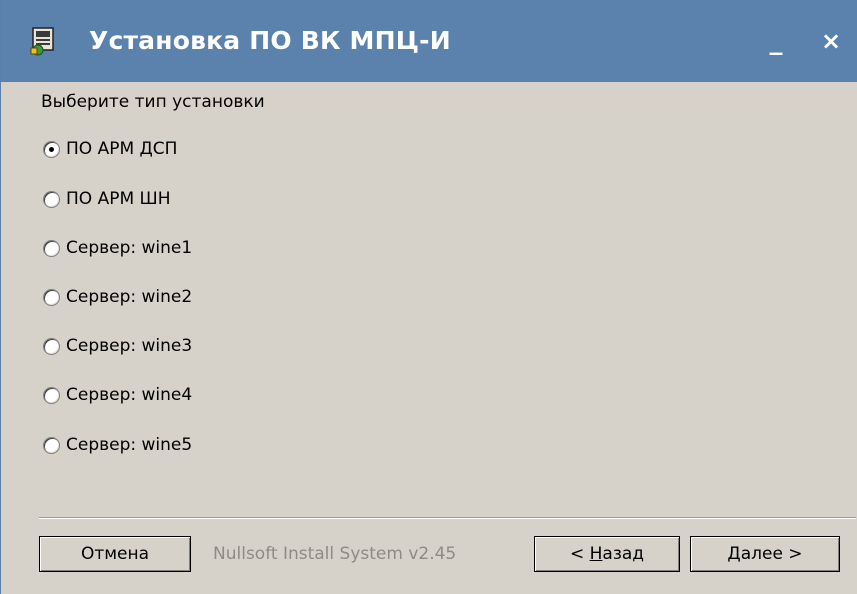 The image size is (857, 594). I want to click on radio-label: Сервер: wine4, so click(129, 395).